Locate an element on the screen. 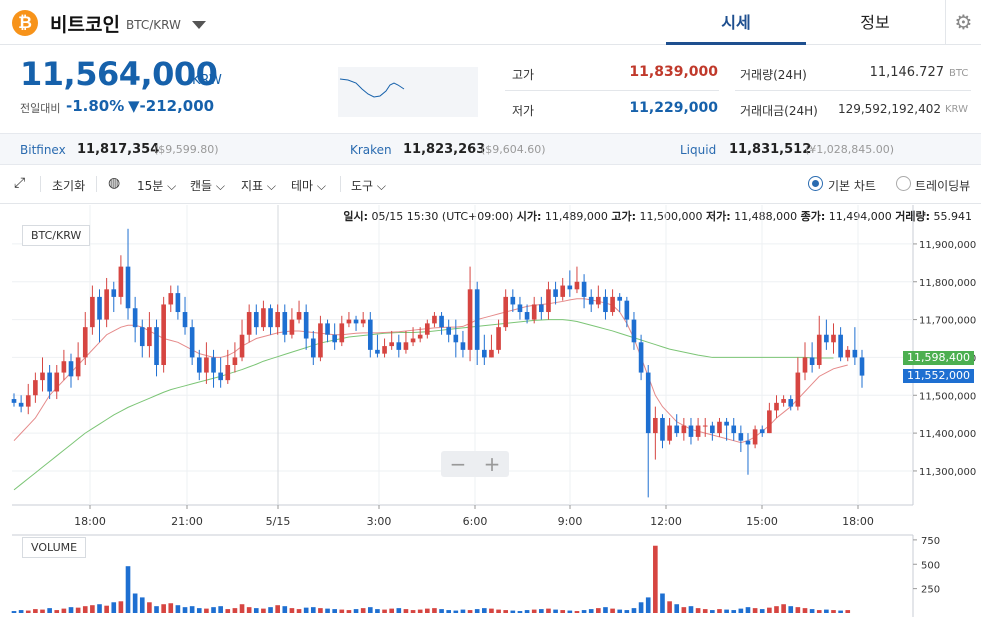 The width and height of the screenshot is (981, 617). zoom-control: − + is located at coordinates (475, 464).